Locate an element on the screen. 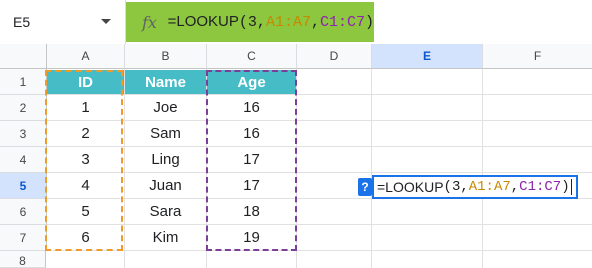  row-header-7: 7 is located at coordinates (23, 238).